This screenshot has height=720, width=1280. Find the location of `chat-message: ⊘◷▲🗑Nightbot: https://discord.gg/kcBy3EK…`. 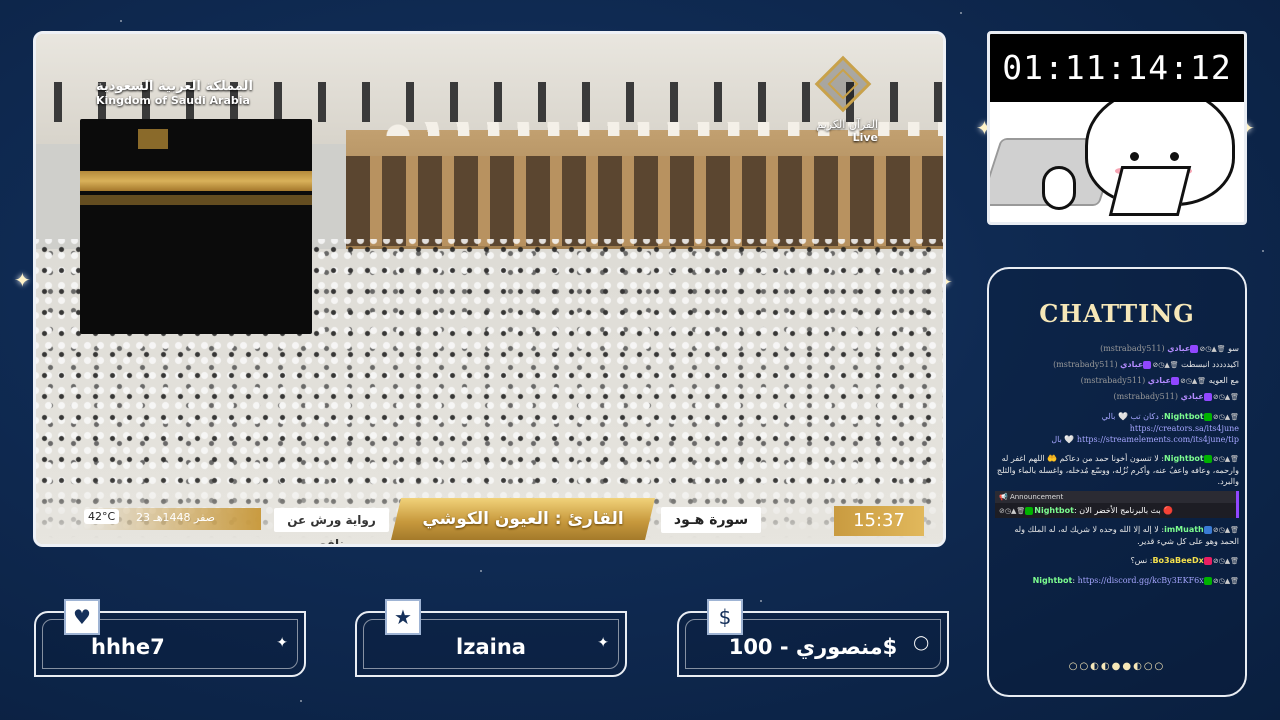

chat-message: ⊘◷▲🗑Nightbot: https://discord.gg/kcBy3EK… is located at coordinates (1135, 580).